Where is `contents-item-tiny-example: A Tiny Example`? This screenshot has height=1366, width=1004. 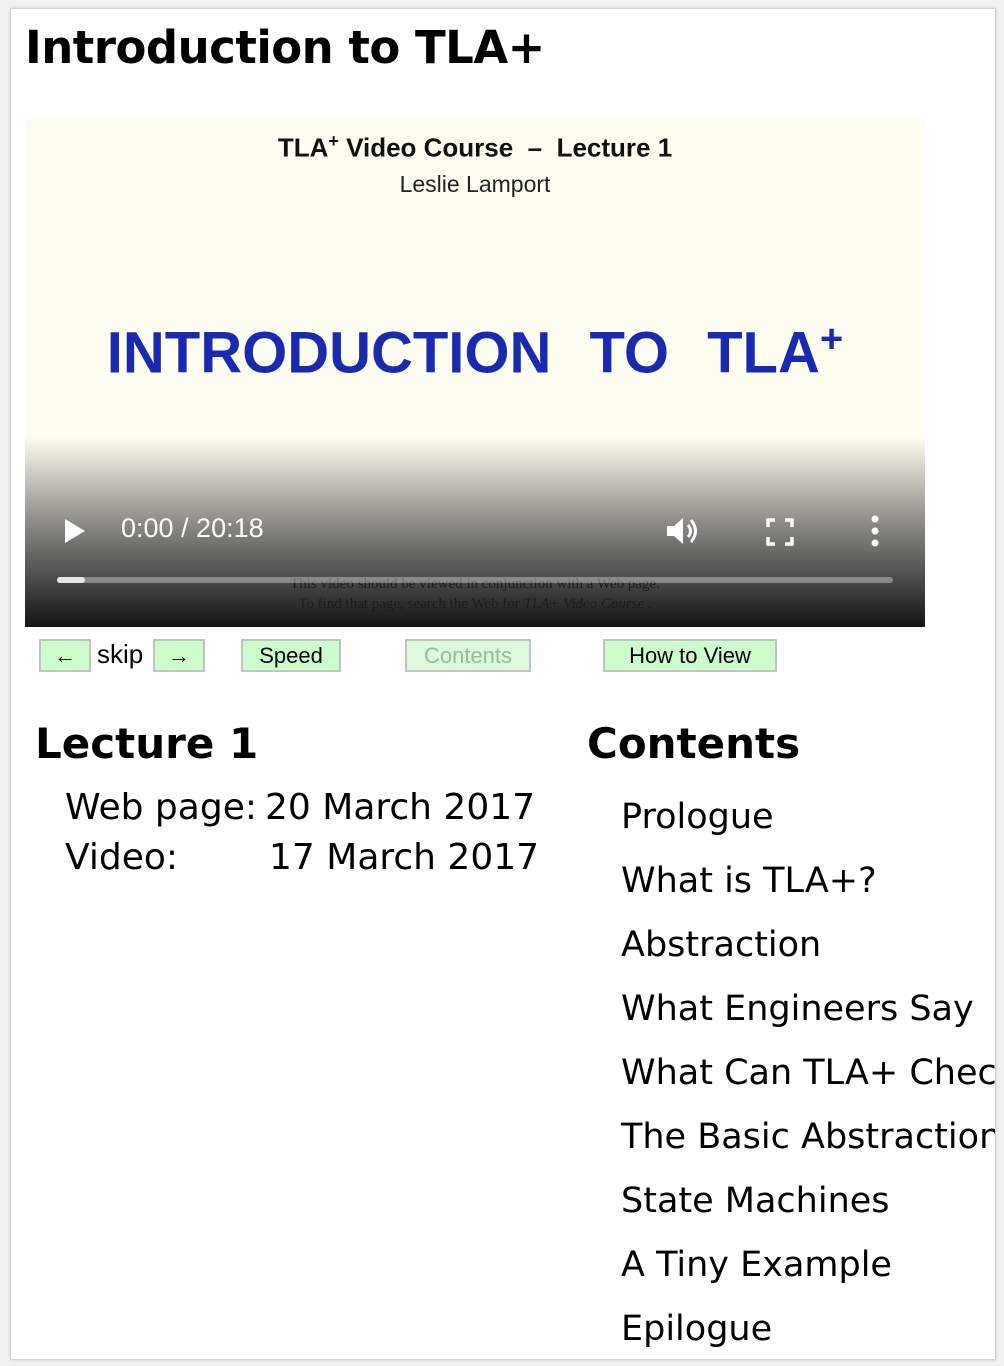 contents-item-tiny-example: A Tiny Example is located at coordinates (808, 1269).